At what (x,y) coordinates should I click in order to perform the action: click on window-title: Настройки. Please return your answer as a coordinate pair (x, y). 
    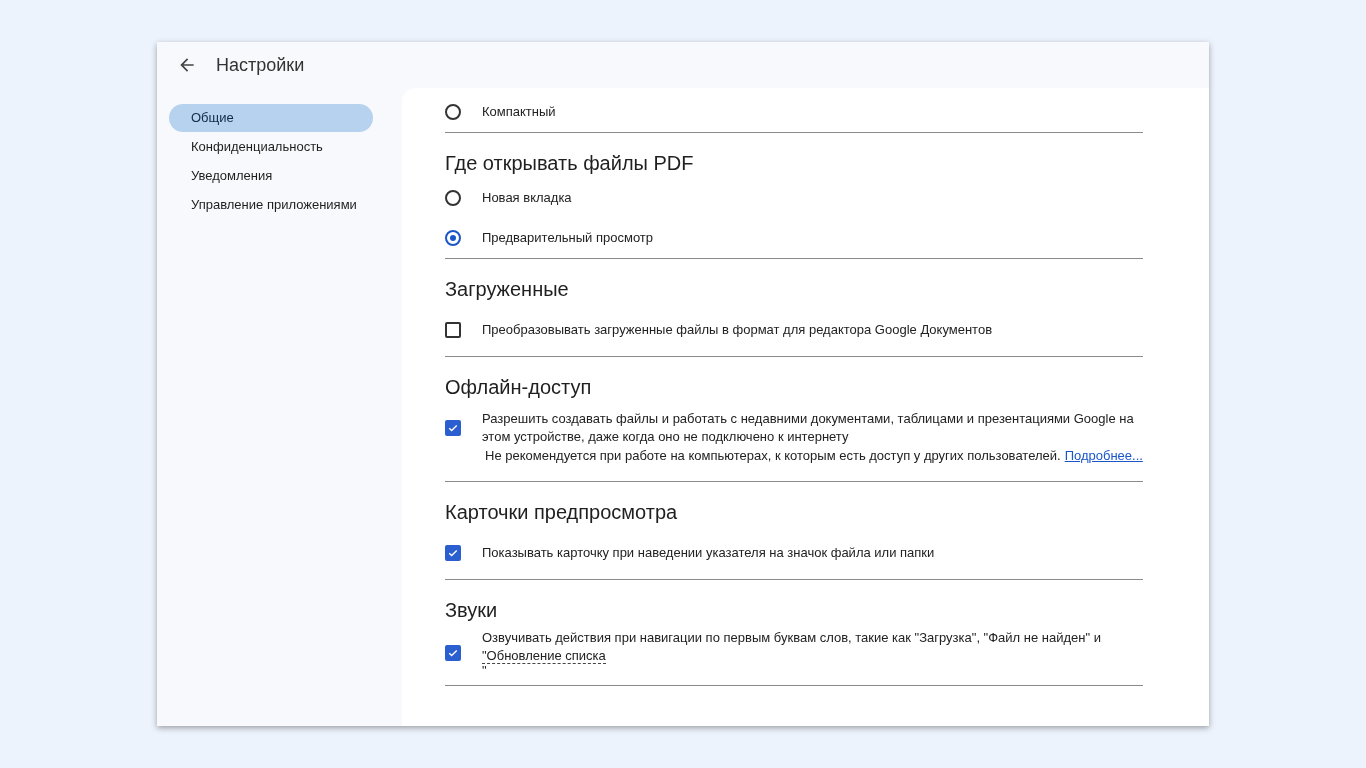
    Looking at the image, I should click on (260, 65).